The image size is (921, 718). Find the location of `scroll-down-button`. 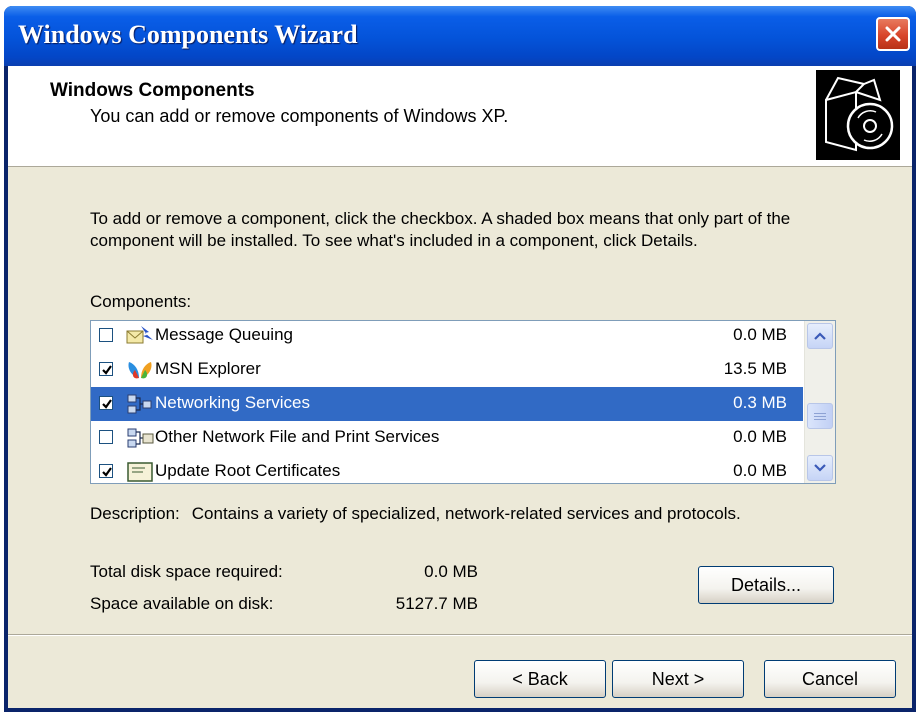

scroll-down-button is located at coordinates (820, 468).